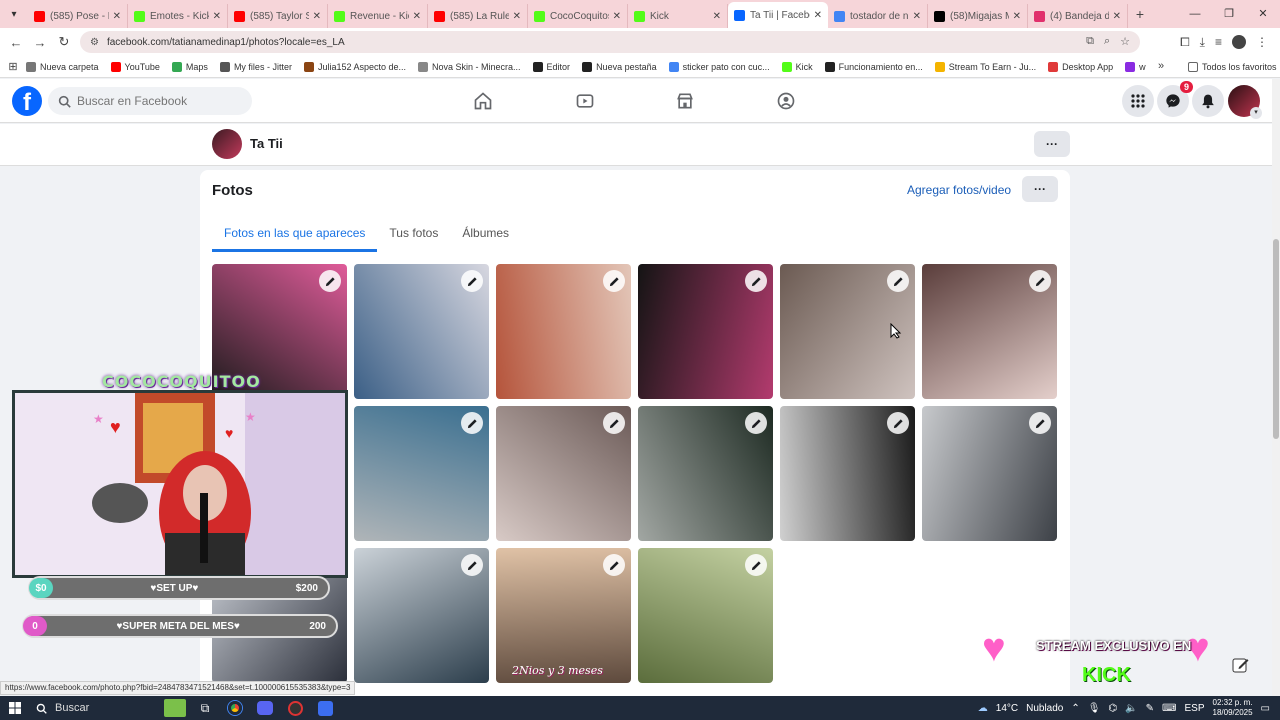 The width and height of the screenshot is (1280, 720). I want to click on bookmark-item: My files - Jitter, so click(255, 66).